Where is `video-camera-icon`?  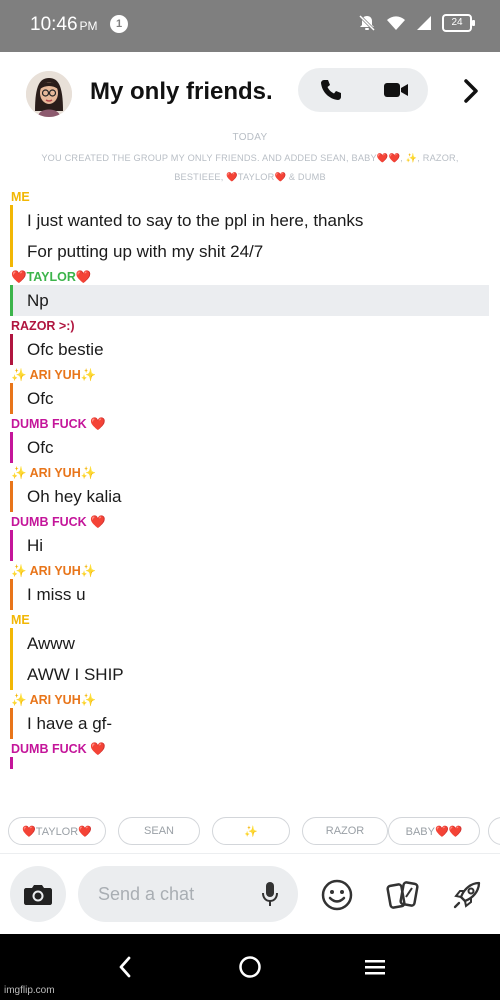
video-camera-icon is located at coordinates (395, 90).